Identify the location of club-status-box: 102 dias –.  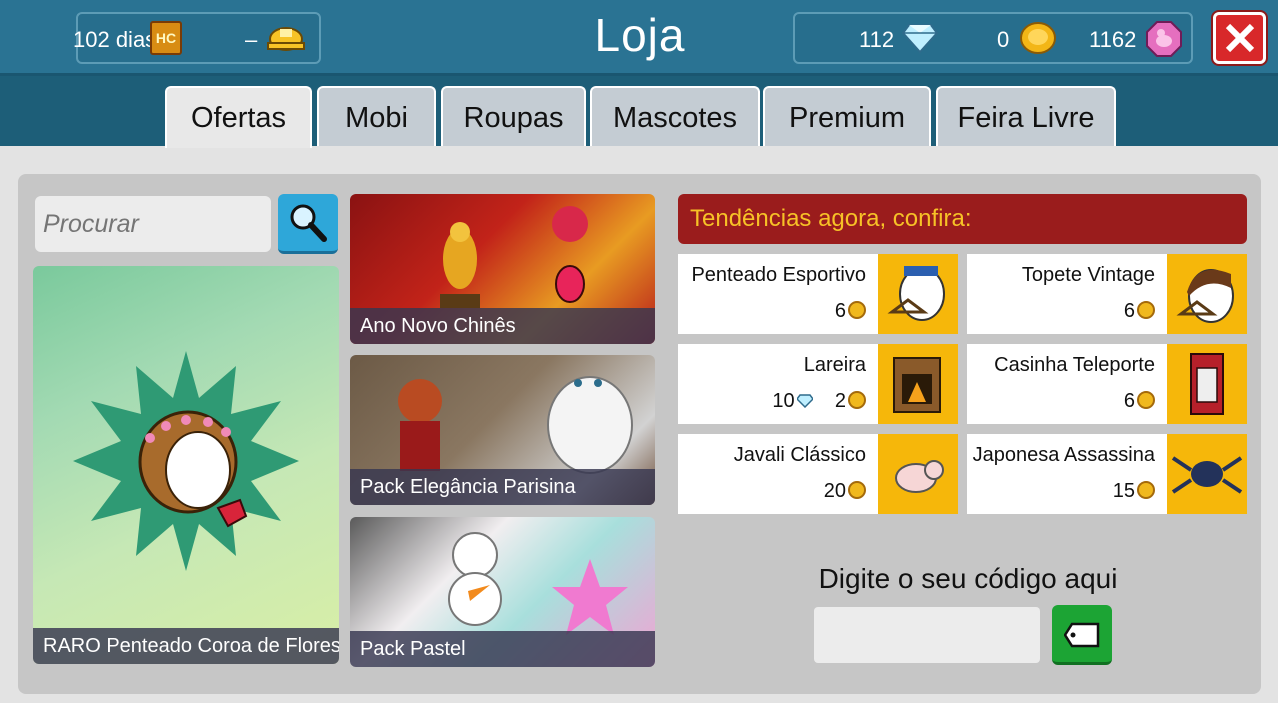
(197, 38).